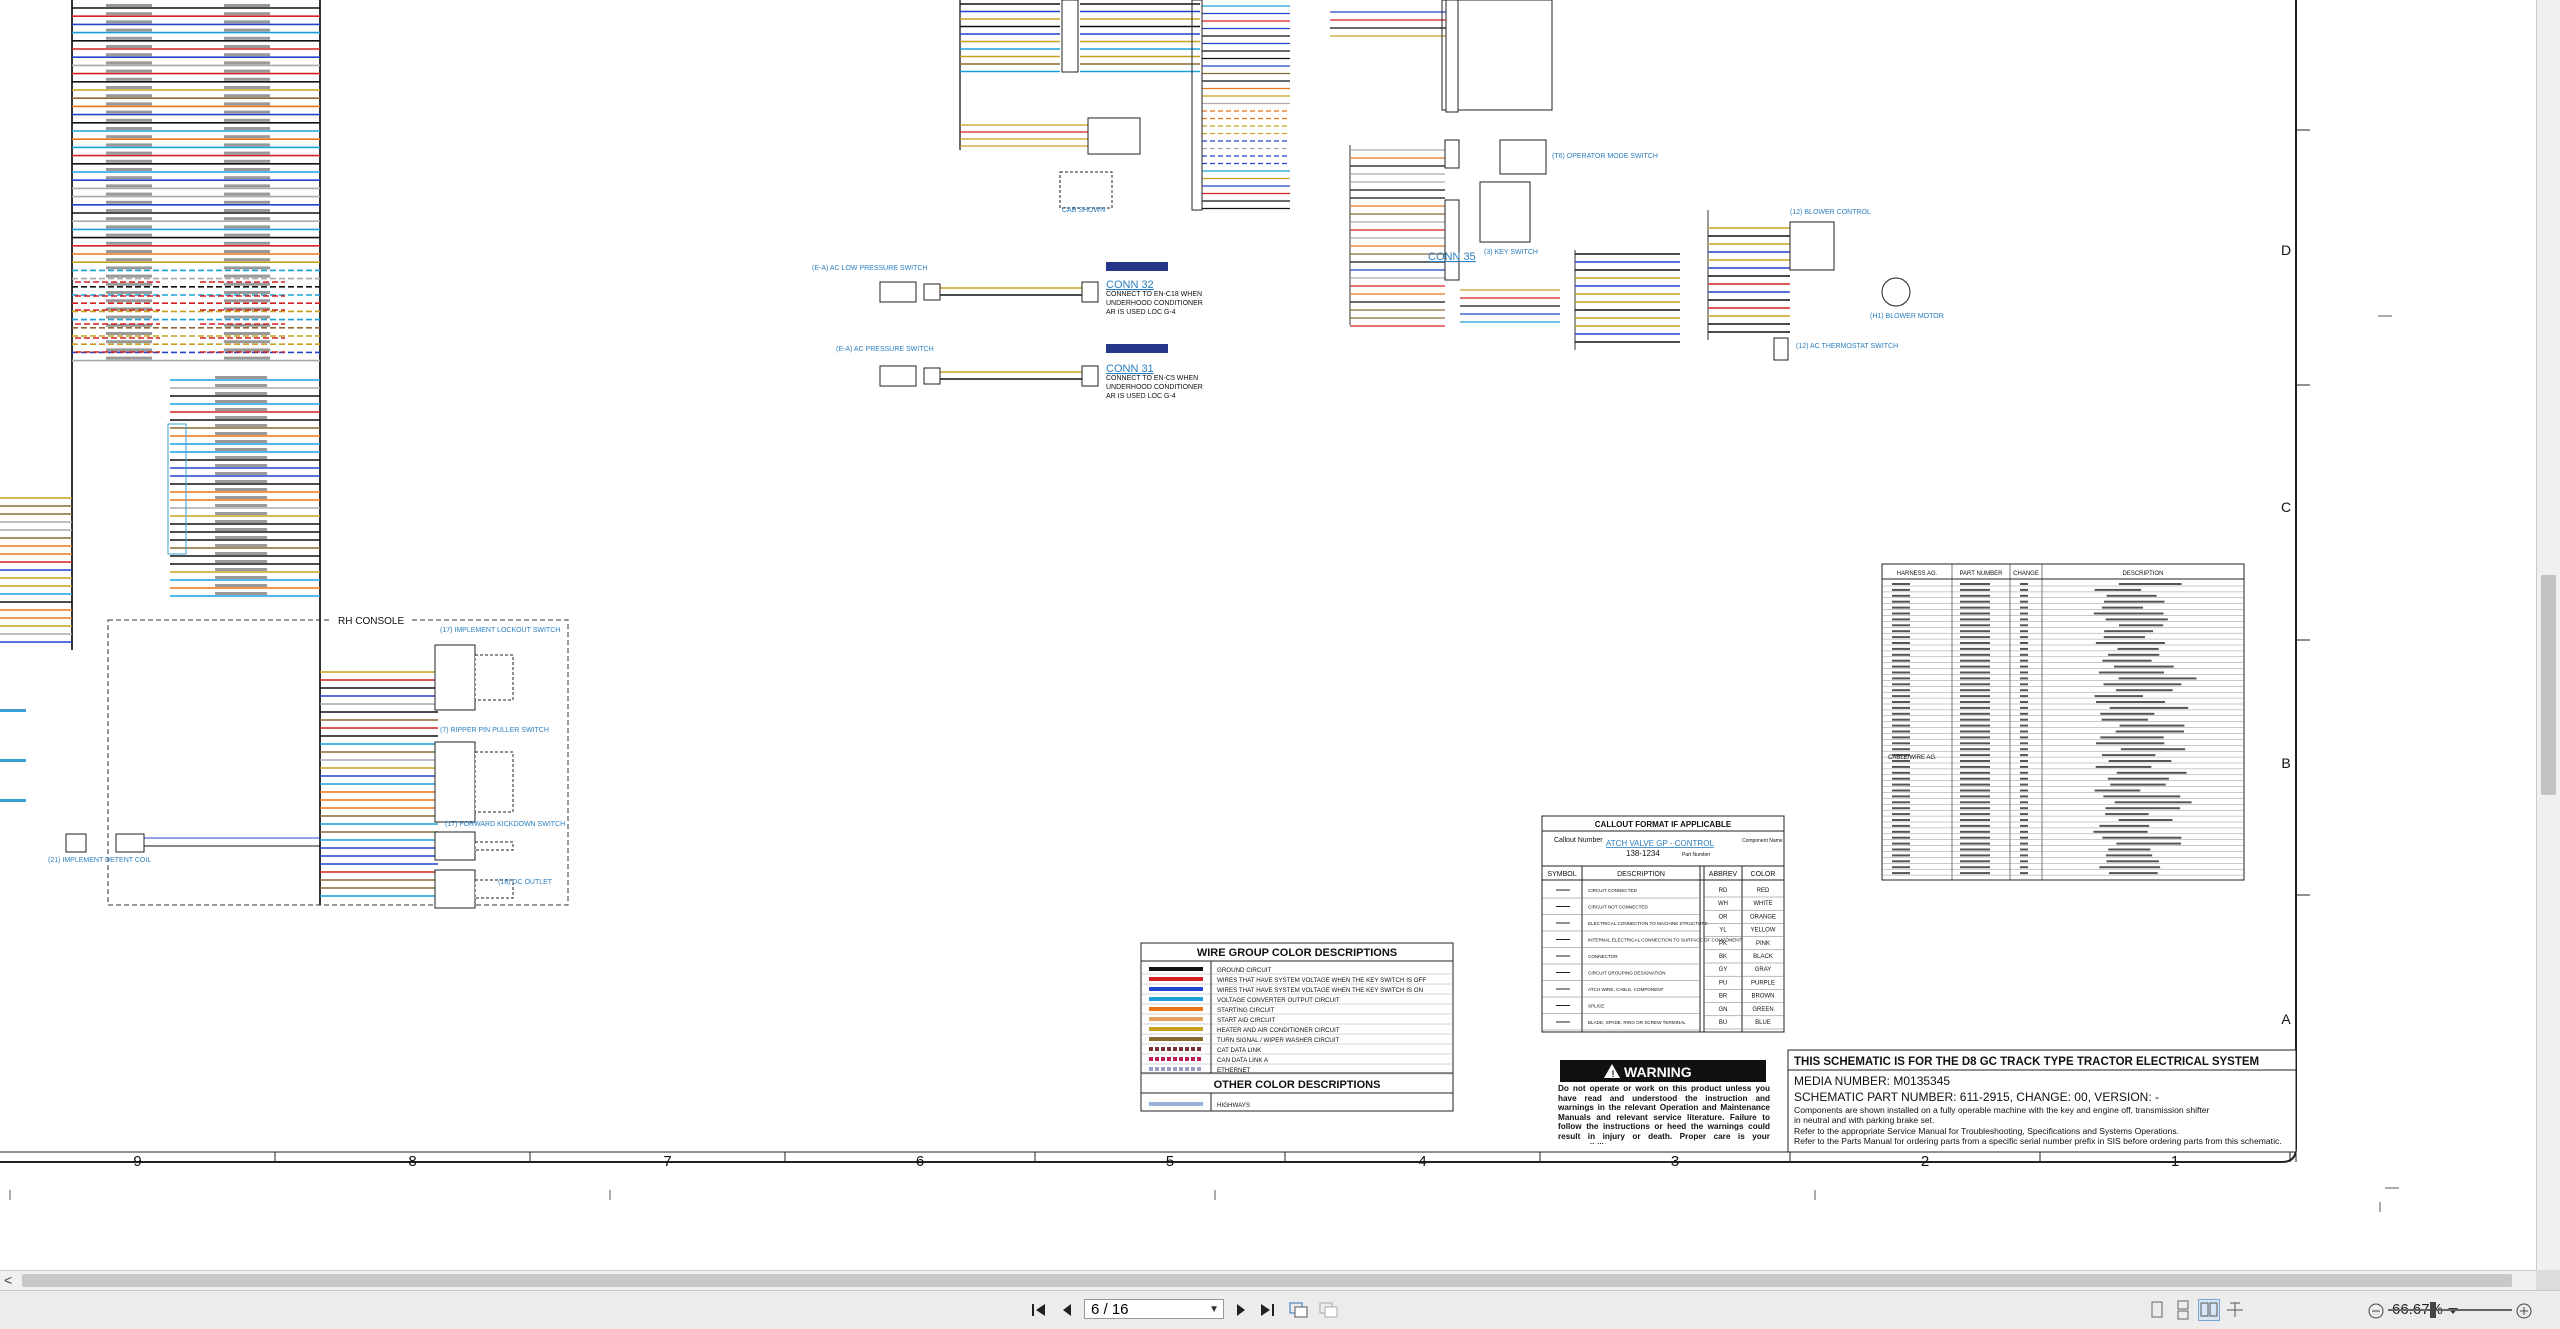 This screenshot has height=1329, width=2560. Describe the element at coordinates (1267, 1310) in the screenshot. I see `last-page-button` at that location.